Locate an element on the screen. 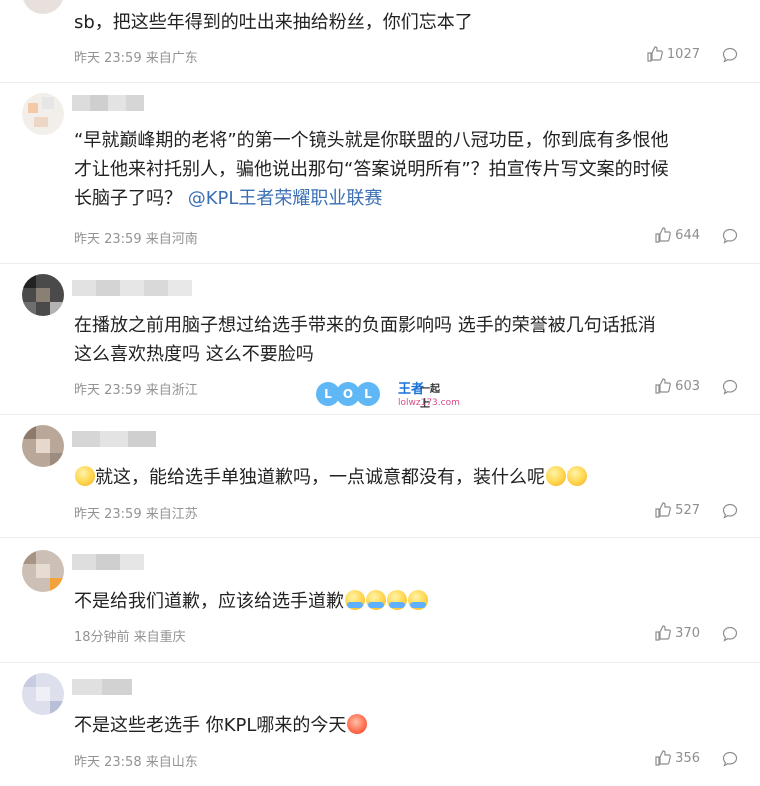  like-count: 356 is located at coordinates (687, 758).